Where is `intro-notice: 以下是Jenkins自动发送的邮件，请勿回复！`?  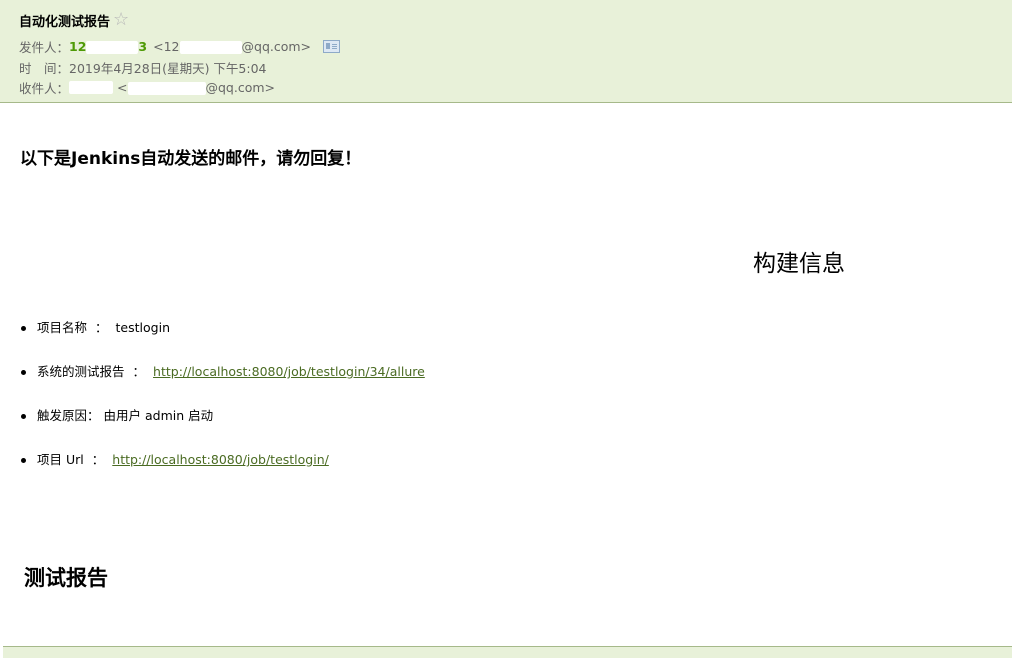 intro-notice: 以下是Jenkins自动发送的邮件，请勿回复！ is located at coordinates (191, 159).